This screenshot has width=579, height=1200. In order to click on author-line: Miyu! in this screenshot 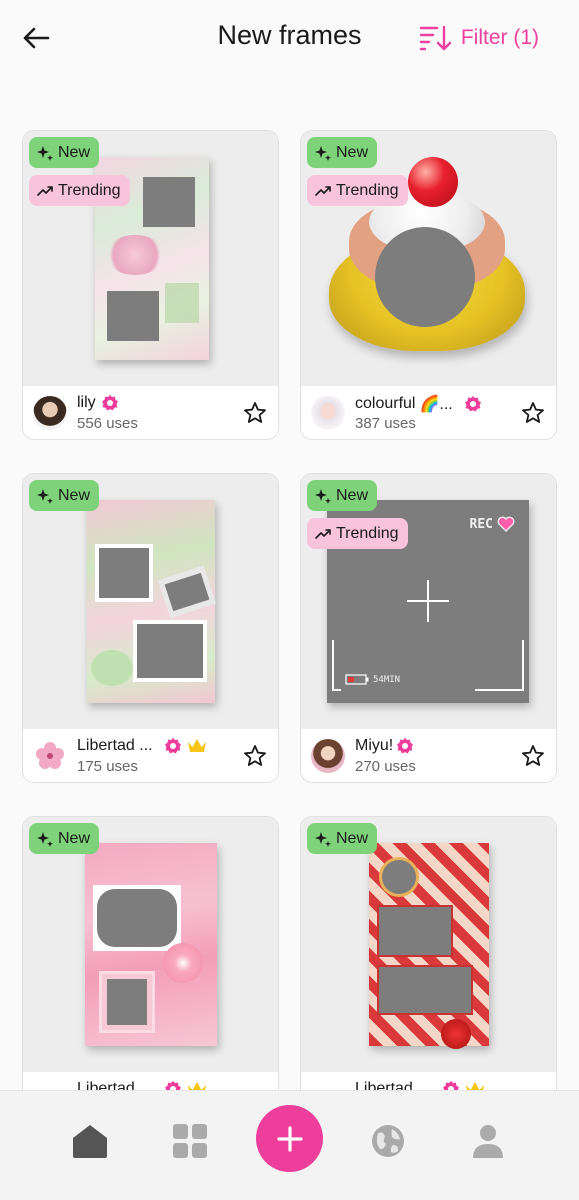, I will do `click(384, 746)`.